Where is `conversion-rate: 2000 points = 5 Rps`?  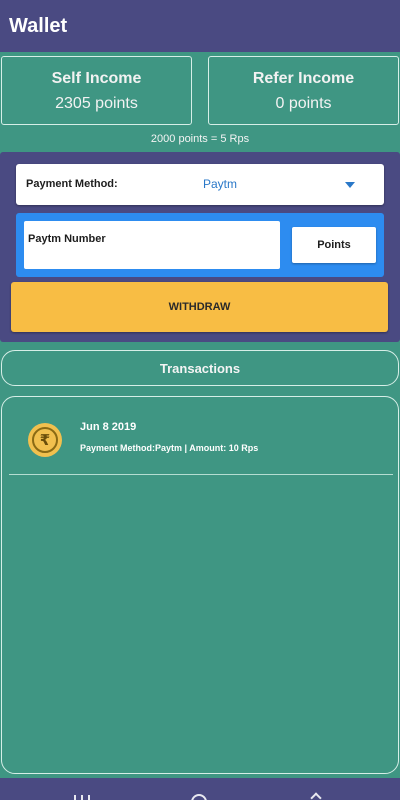 conversion-rate: 2000 points = 5 Rps is located at coordinates (200, 139).